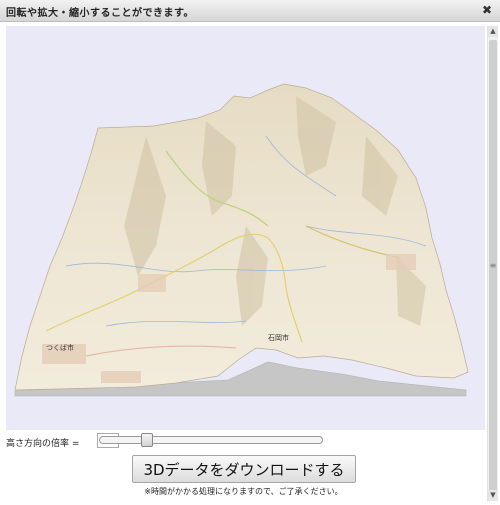  I want to click on place-label-tsukuba: つくば市, so click(60, 347).